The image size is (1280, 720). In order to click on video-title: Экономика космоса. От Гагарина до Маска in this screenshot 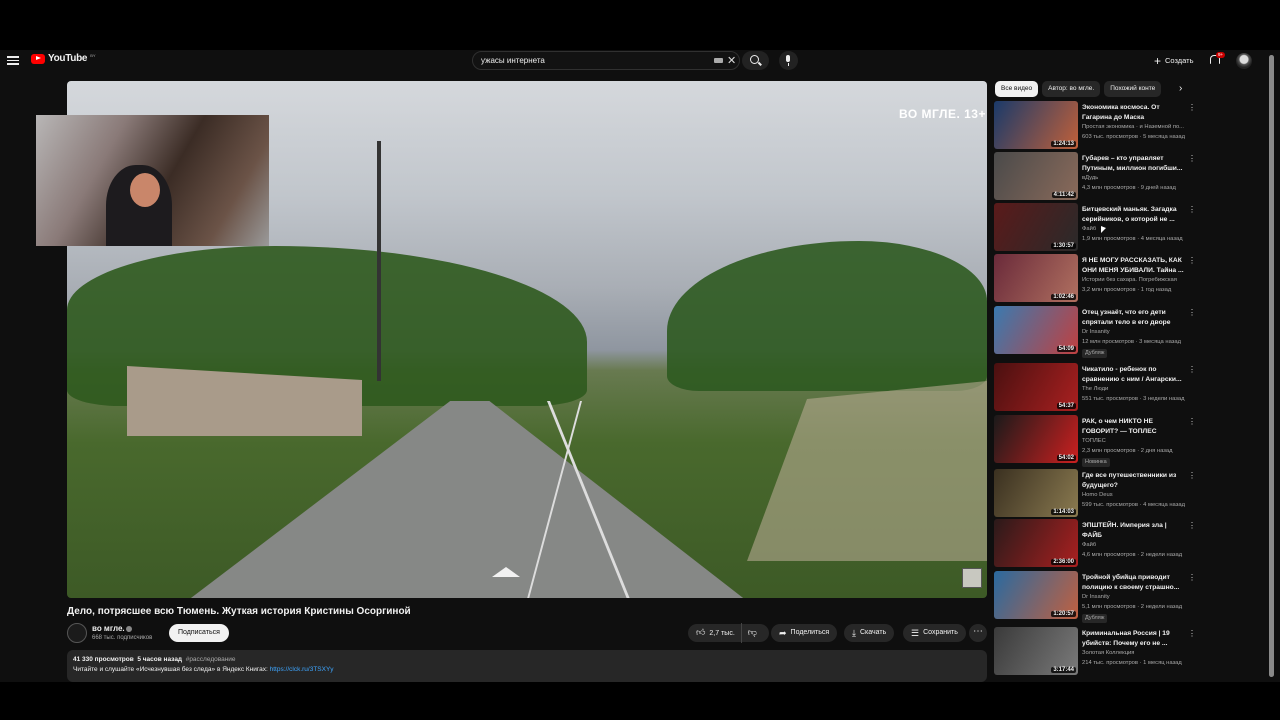, I will do `click(1134, 113)`.